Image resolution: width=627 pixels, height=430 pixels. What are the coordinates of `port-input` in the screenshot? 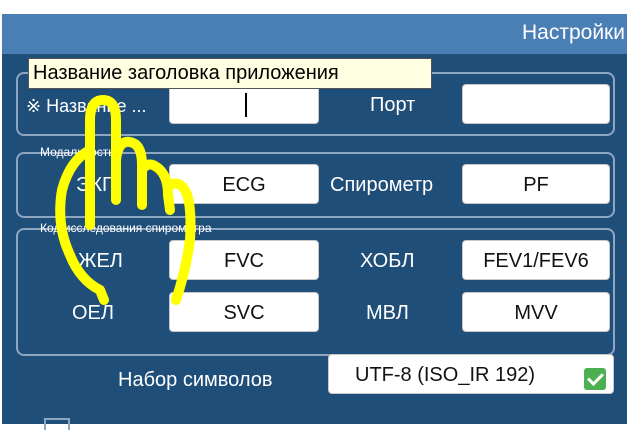 It's located at (536, 104).